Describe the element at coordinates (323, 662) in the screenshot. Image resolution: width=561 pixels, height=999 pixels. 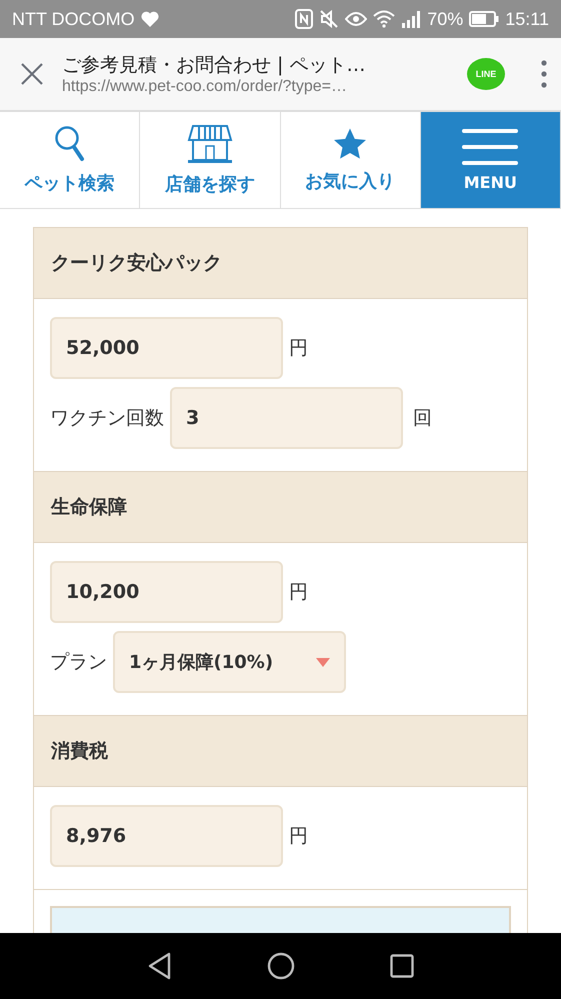
I see `caret-icon` at that location.